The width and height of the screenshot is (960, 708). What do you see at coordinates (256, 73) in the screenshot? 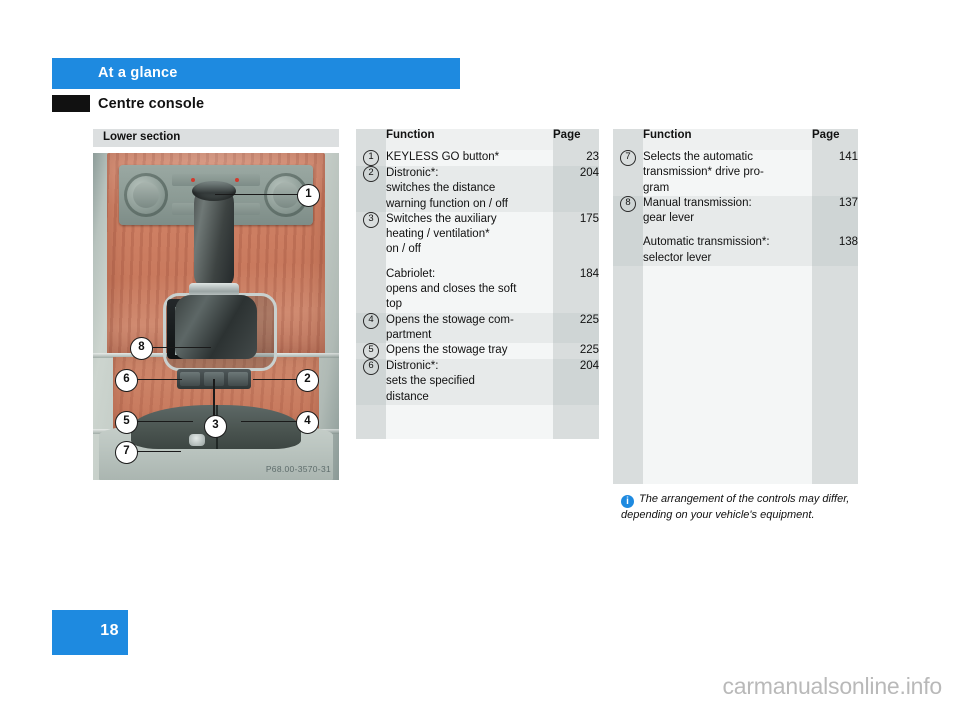
I see `chapter-header-bar: At a glance` at bounding box center [256, 73].